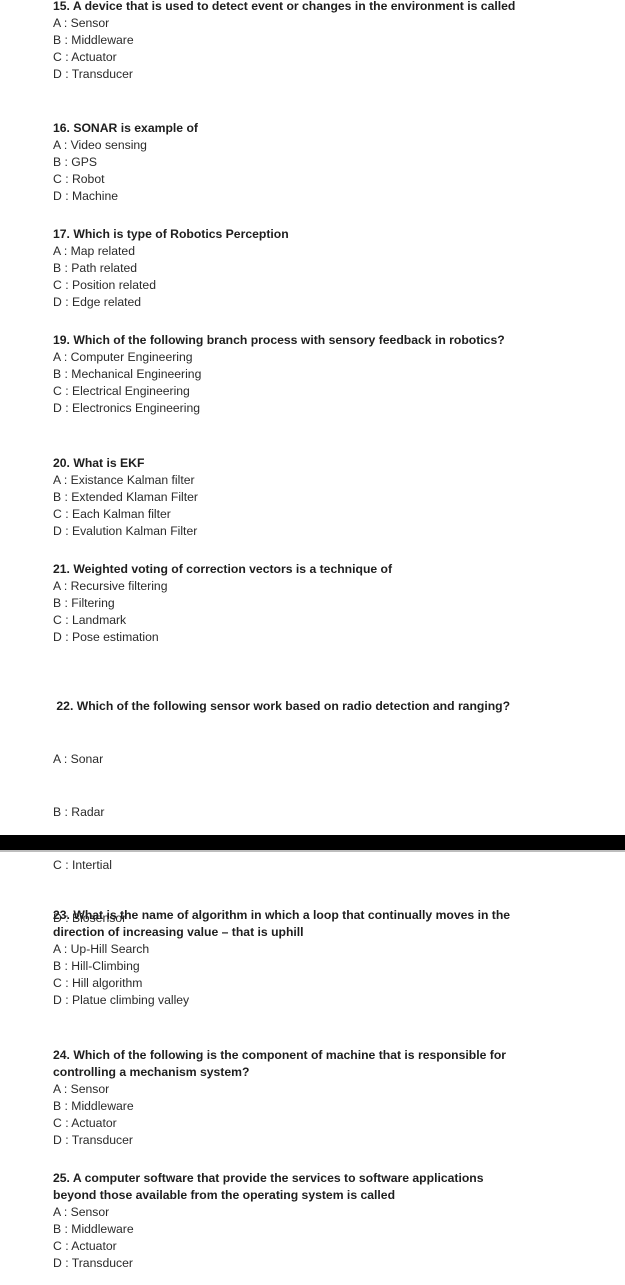  Describe the element at coordinates (104, 285) in the screenshot. I see `option-c: C : Position related` at that location.